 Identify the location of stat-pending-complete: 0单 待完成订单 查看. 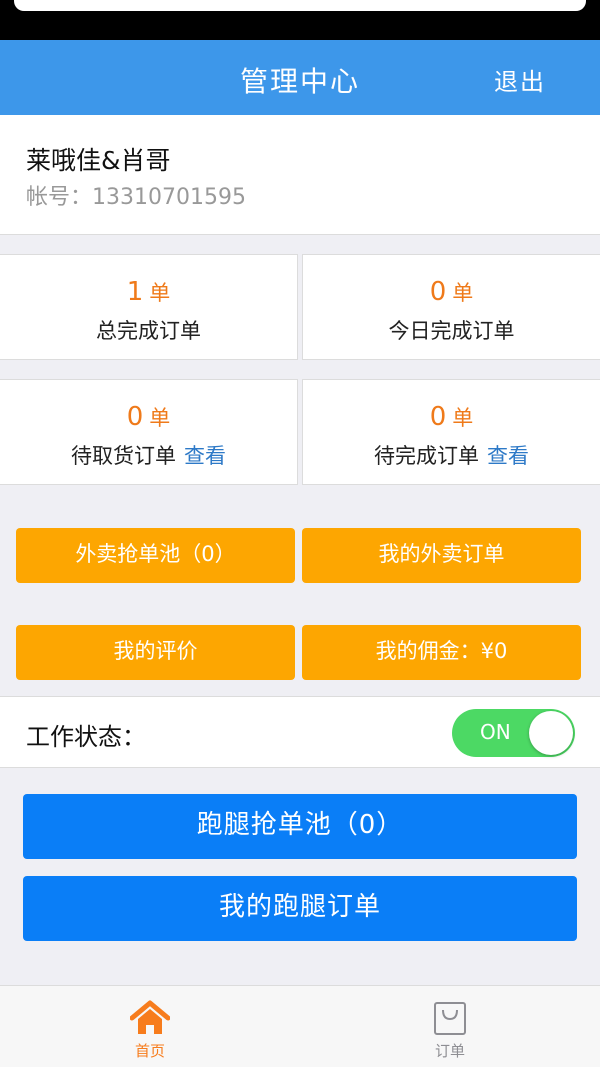
(451, 432).